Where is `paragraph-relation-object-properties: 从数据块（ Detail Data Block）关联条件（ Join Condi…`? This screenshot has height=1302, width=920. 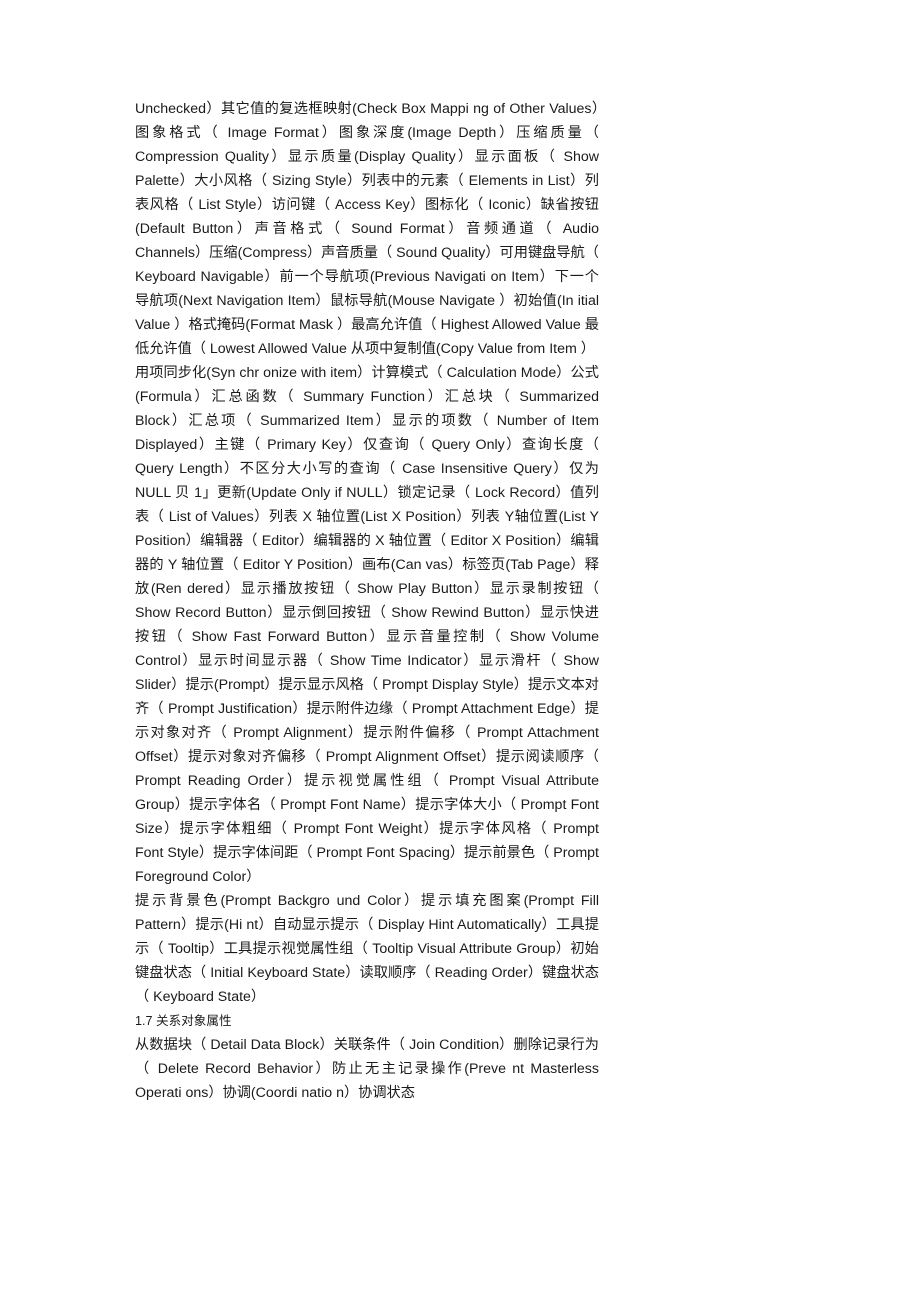 paragraph-relation-object-properties: 从数据块（ Detail Data Block）关联条件（ Join Condi… is located at coordinates (367, 1069).